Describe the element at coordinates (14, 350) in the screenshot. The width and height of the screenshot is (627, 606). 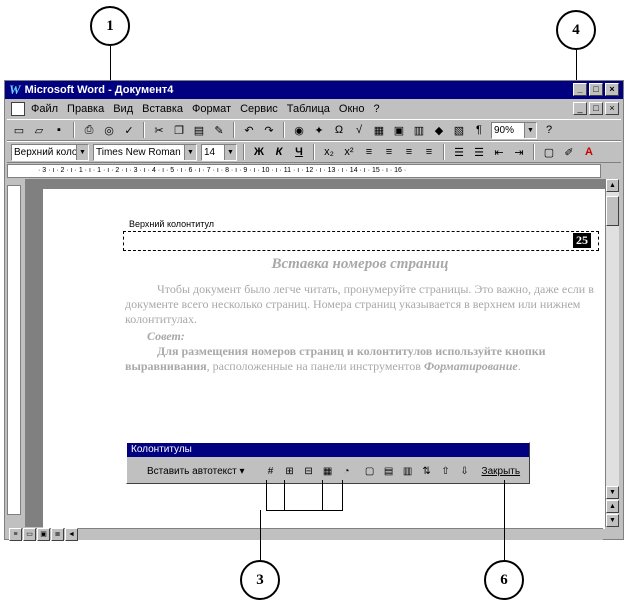
I see `vertical-ruler` at that location.